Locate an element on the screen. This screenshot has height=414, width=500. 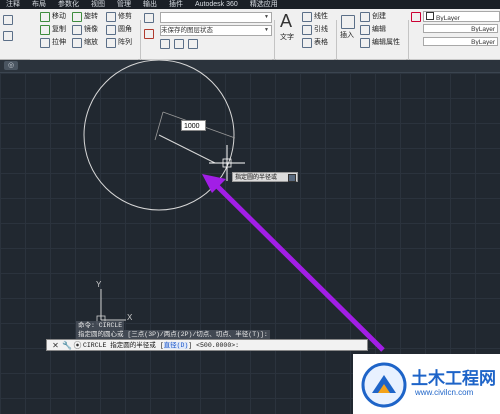
watermark-url: www.civilcn.com is located at coordinates (444, 392).